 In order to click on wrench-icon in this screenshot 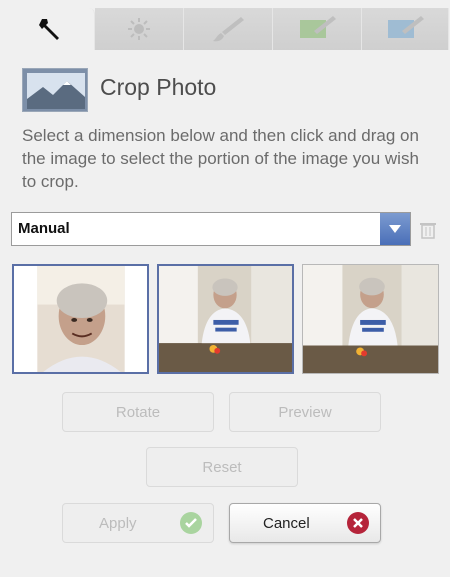, I will do `click(49, 29)`.